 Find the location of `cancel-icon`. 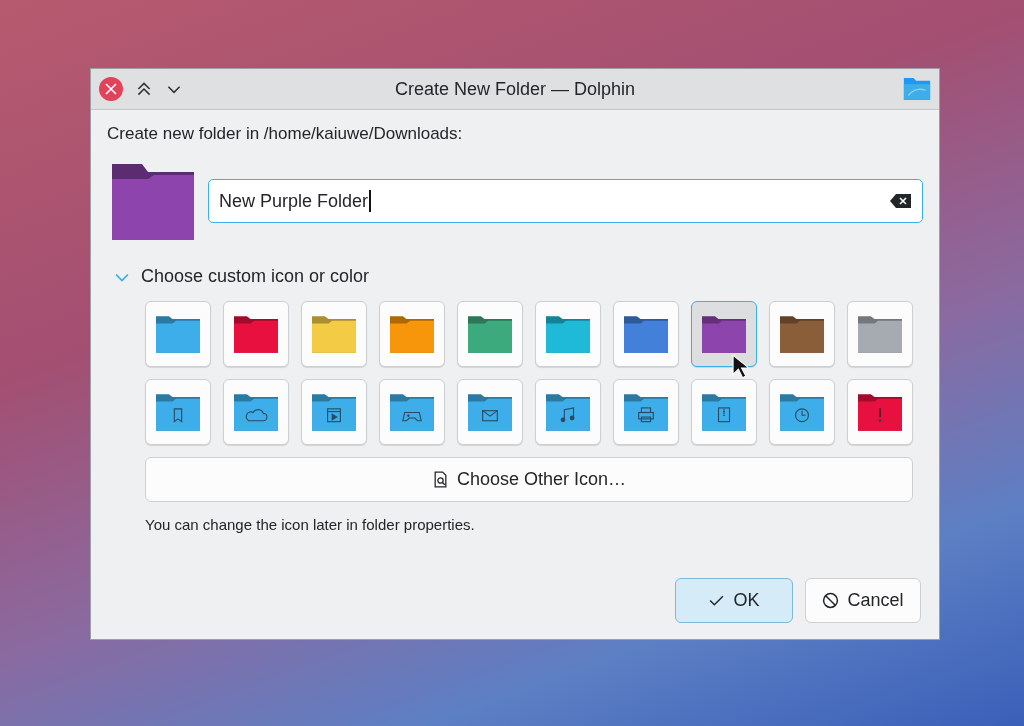

cancel-icon is located at coordinates (831, 600).